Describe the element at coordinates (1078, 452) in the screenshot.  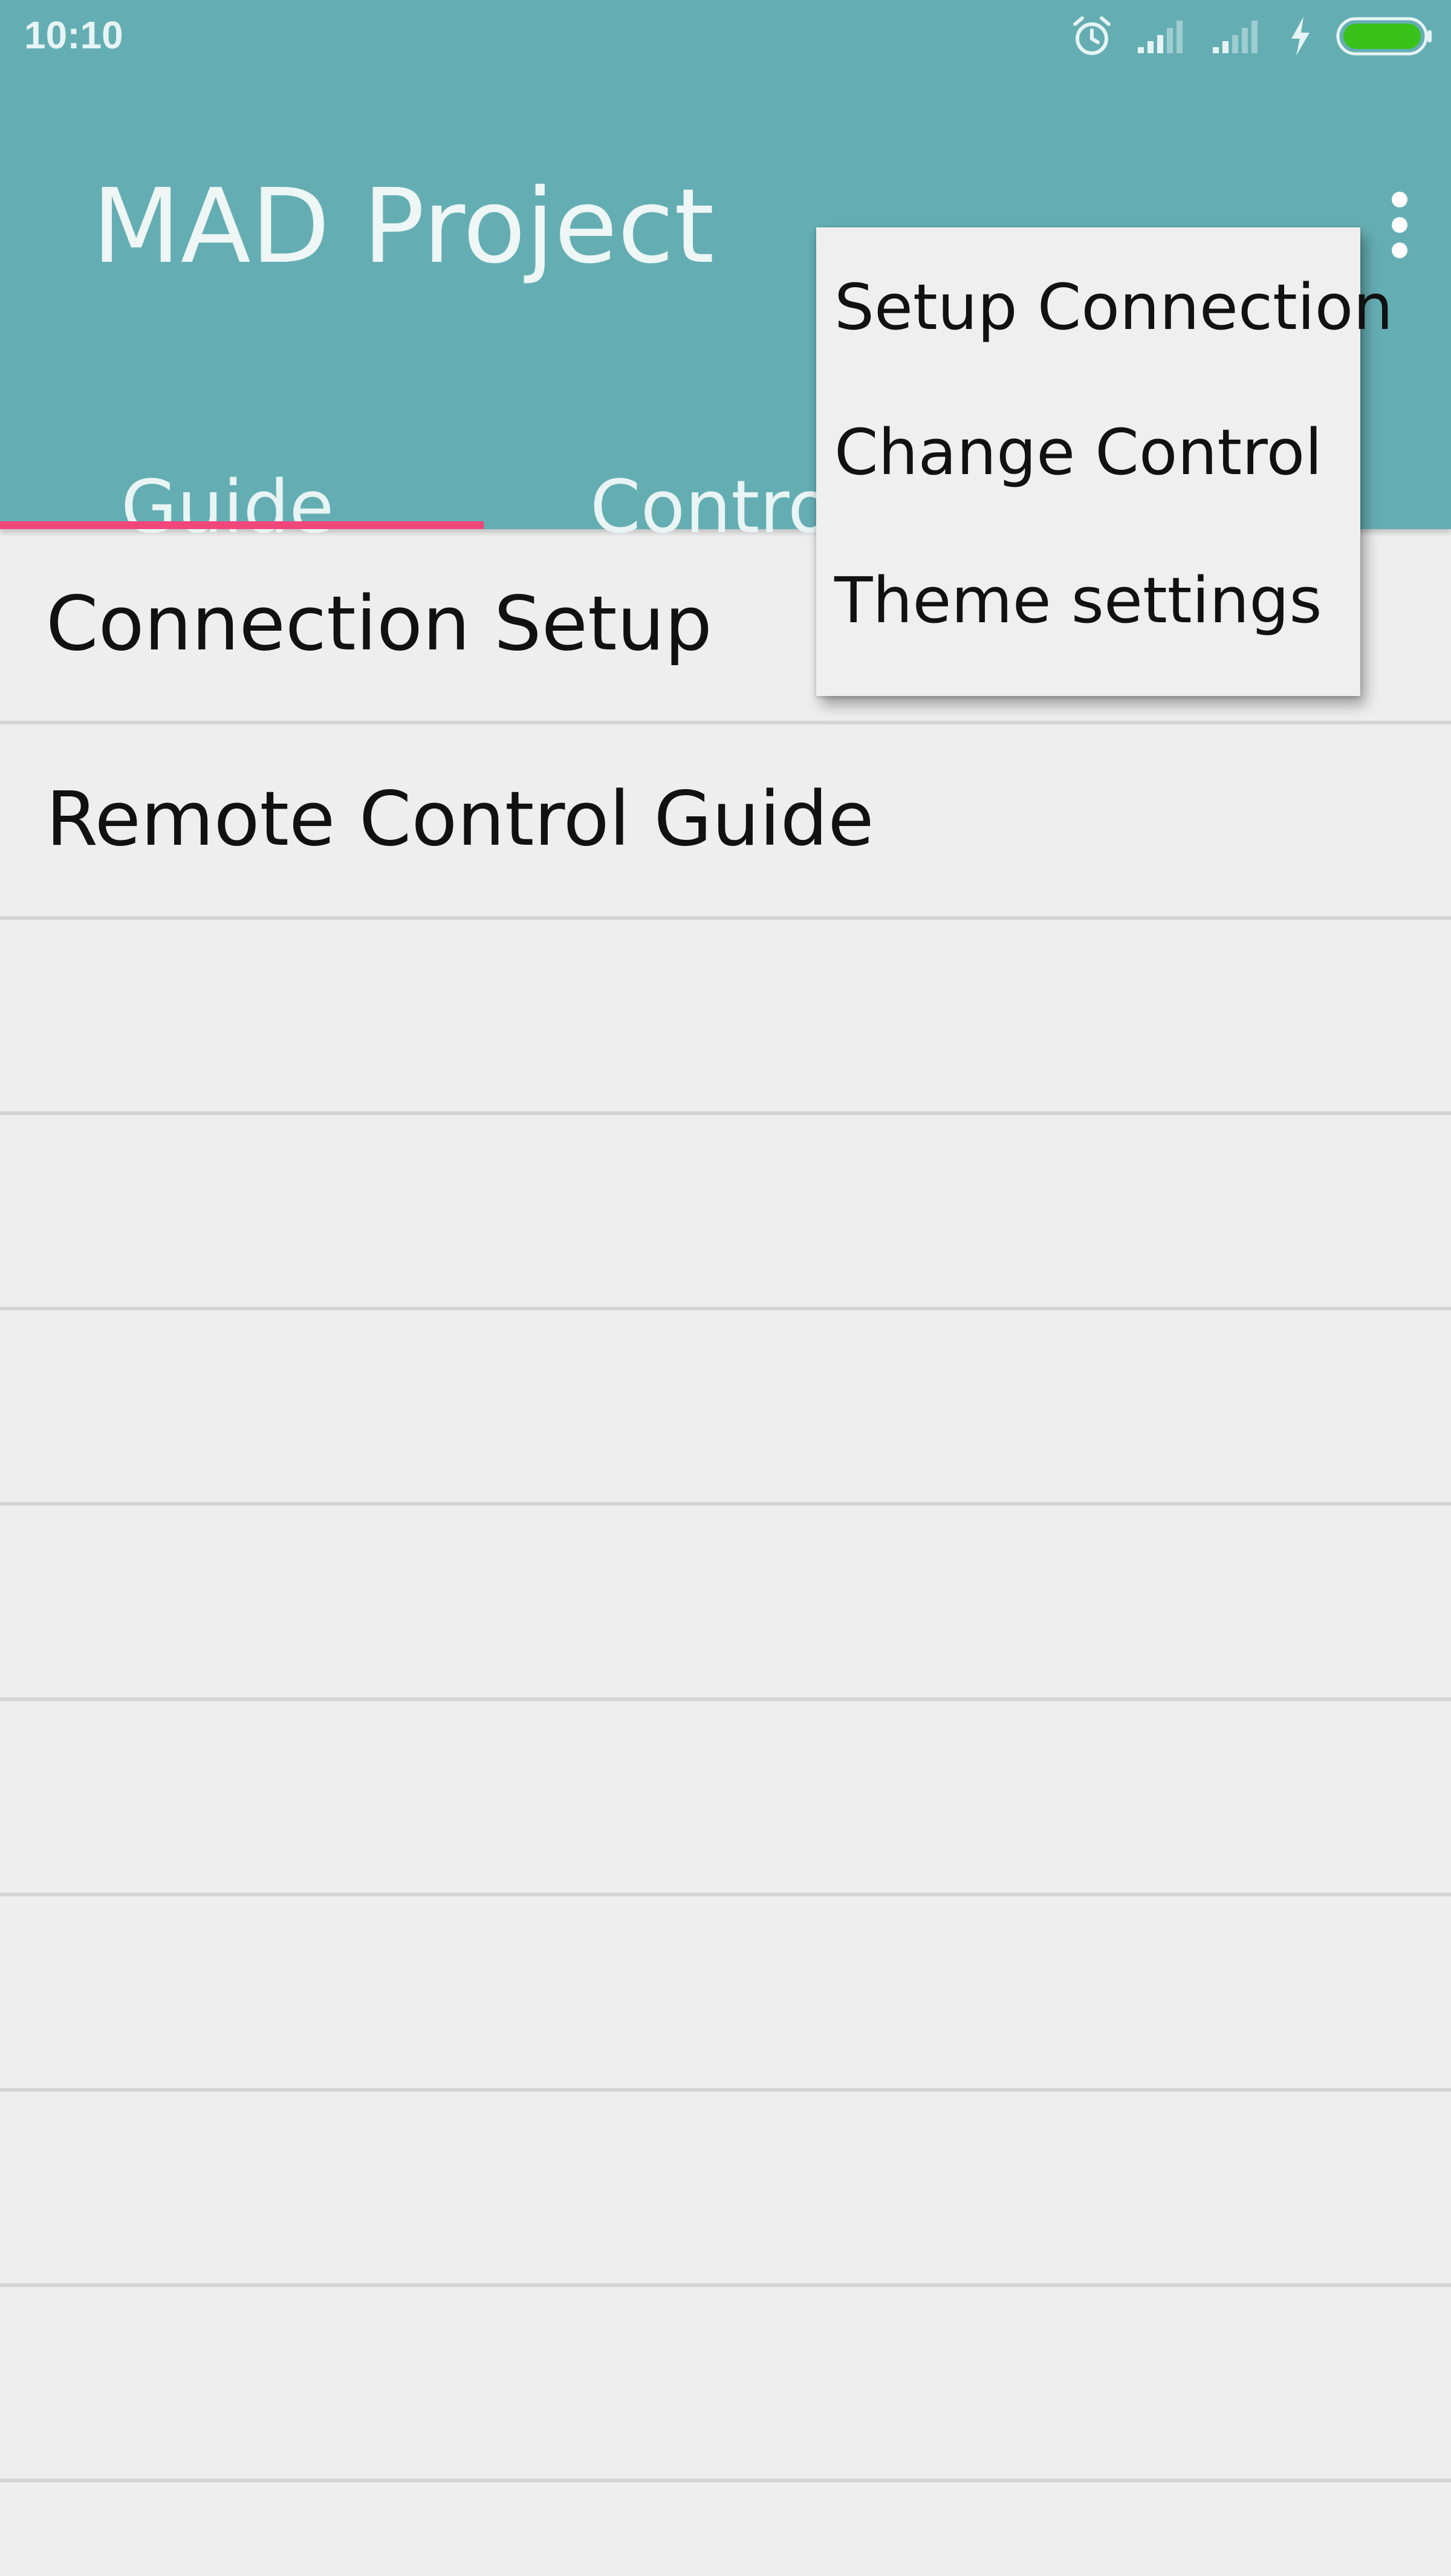
I see `menu-item-label: Change Control` at that location.